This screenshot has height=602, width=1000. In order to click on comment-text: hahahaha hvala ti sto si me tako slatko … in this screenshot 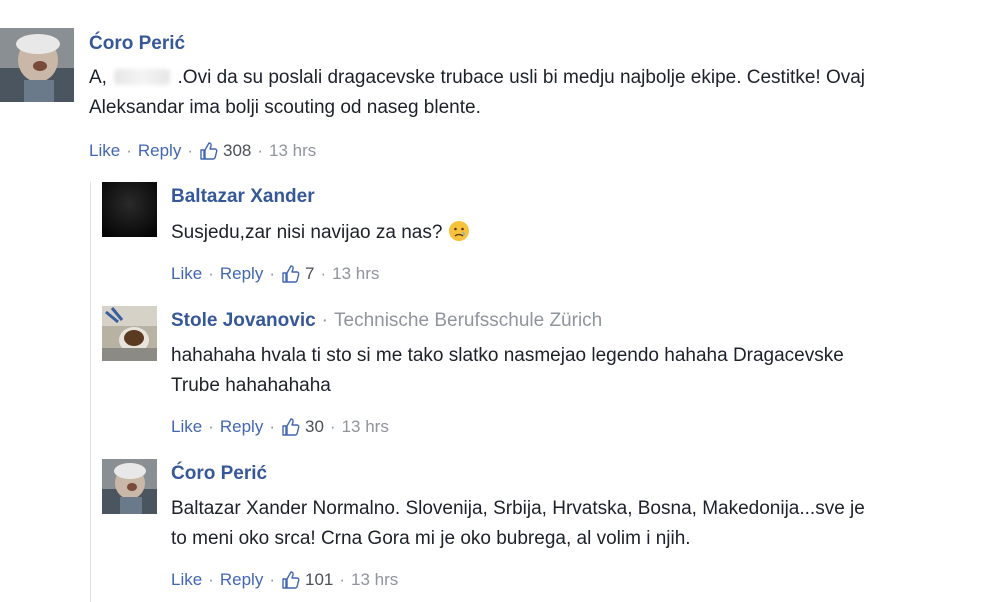, I will do `click(581, 371)`.